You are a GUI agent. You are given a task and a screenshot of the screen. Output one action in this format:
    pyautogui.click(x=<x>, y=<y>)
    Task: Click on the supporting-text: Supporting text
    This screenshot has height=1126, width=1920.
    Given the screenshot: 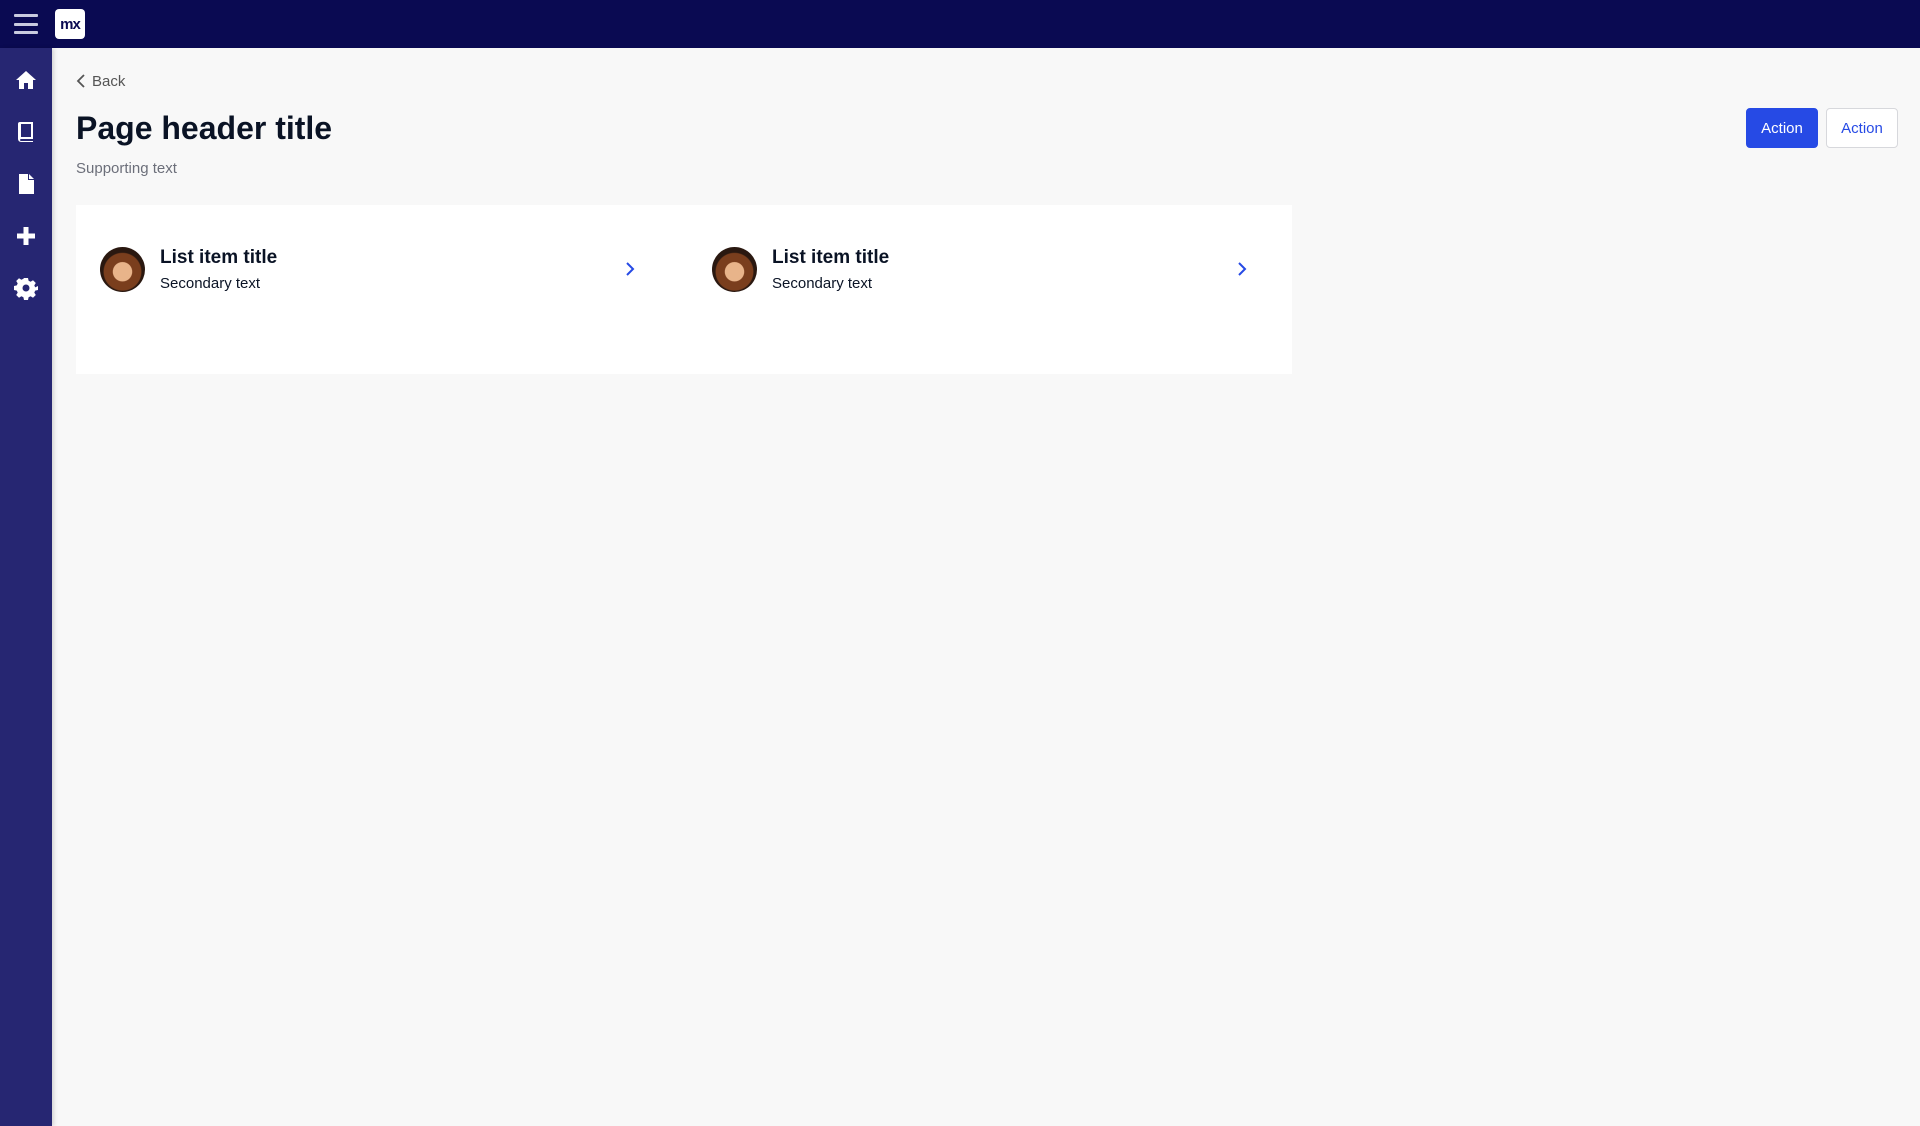 What is the action you would take?
    pyautogui.click(x=126, y=168)
    